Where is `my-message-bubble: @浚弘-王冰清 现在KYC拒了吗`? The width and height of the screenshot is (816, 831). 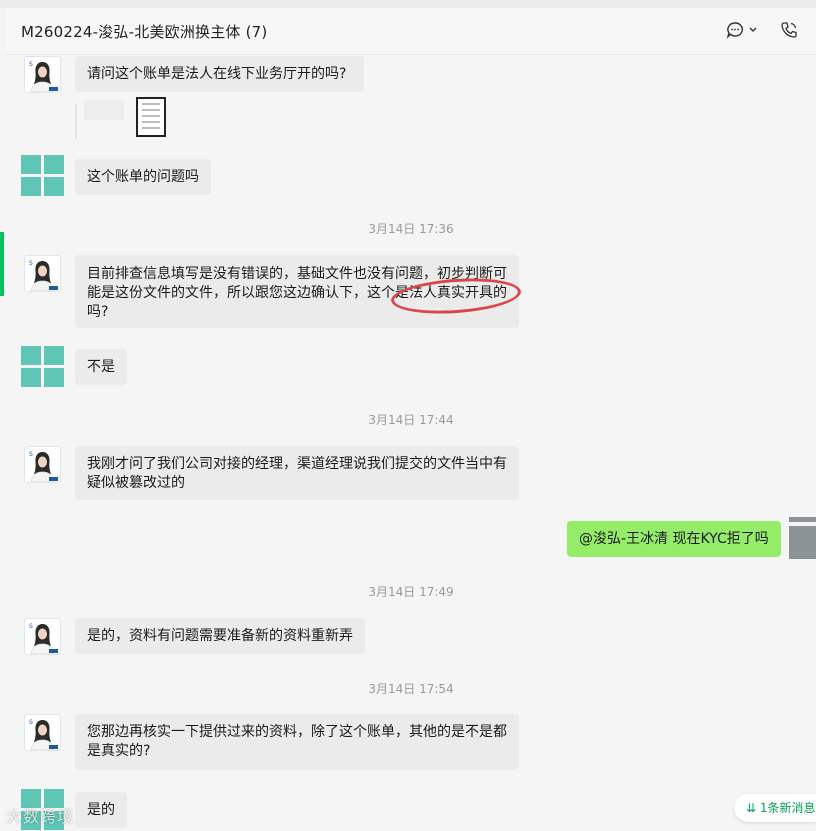
my-message-bubble: @浚弘-王冰清 现在KYC拒了吗 is located at coordinates (674, 539).